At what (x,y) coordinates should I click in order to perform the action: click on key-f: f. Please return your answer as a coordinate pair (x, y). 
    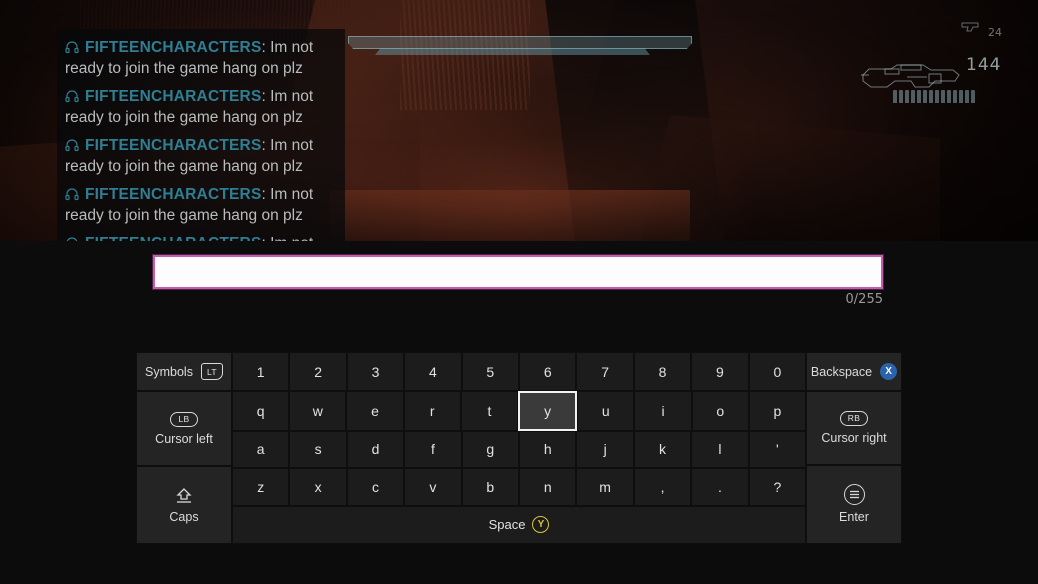
    Looking at the image, I should click on (433, 449).